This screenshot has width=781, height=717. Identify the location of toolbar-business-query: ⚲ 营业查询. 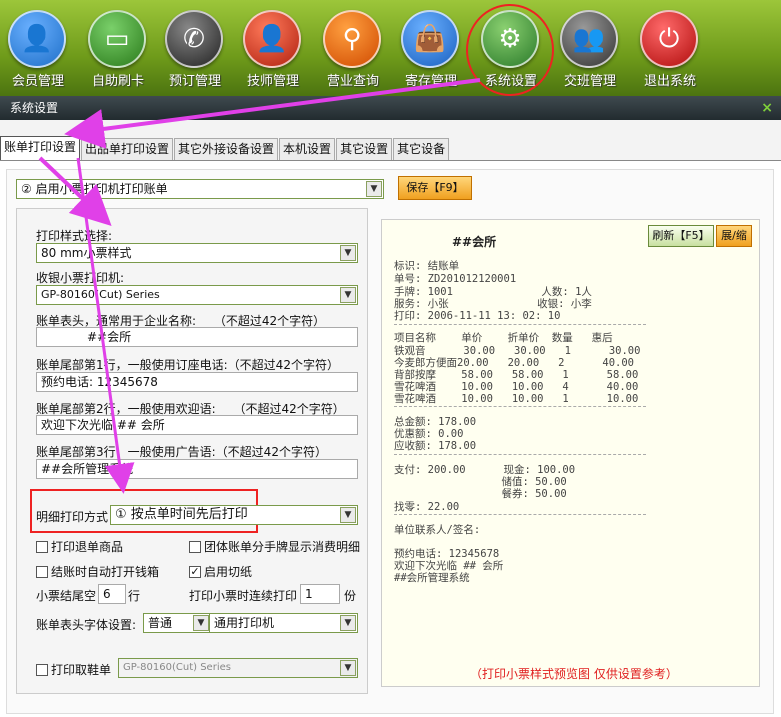
(353, 48).